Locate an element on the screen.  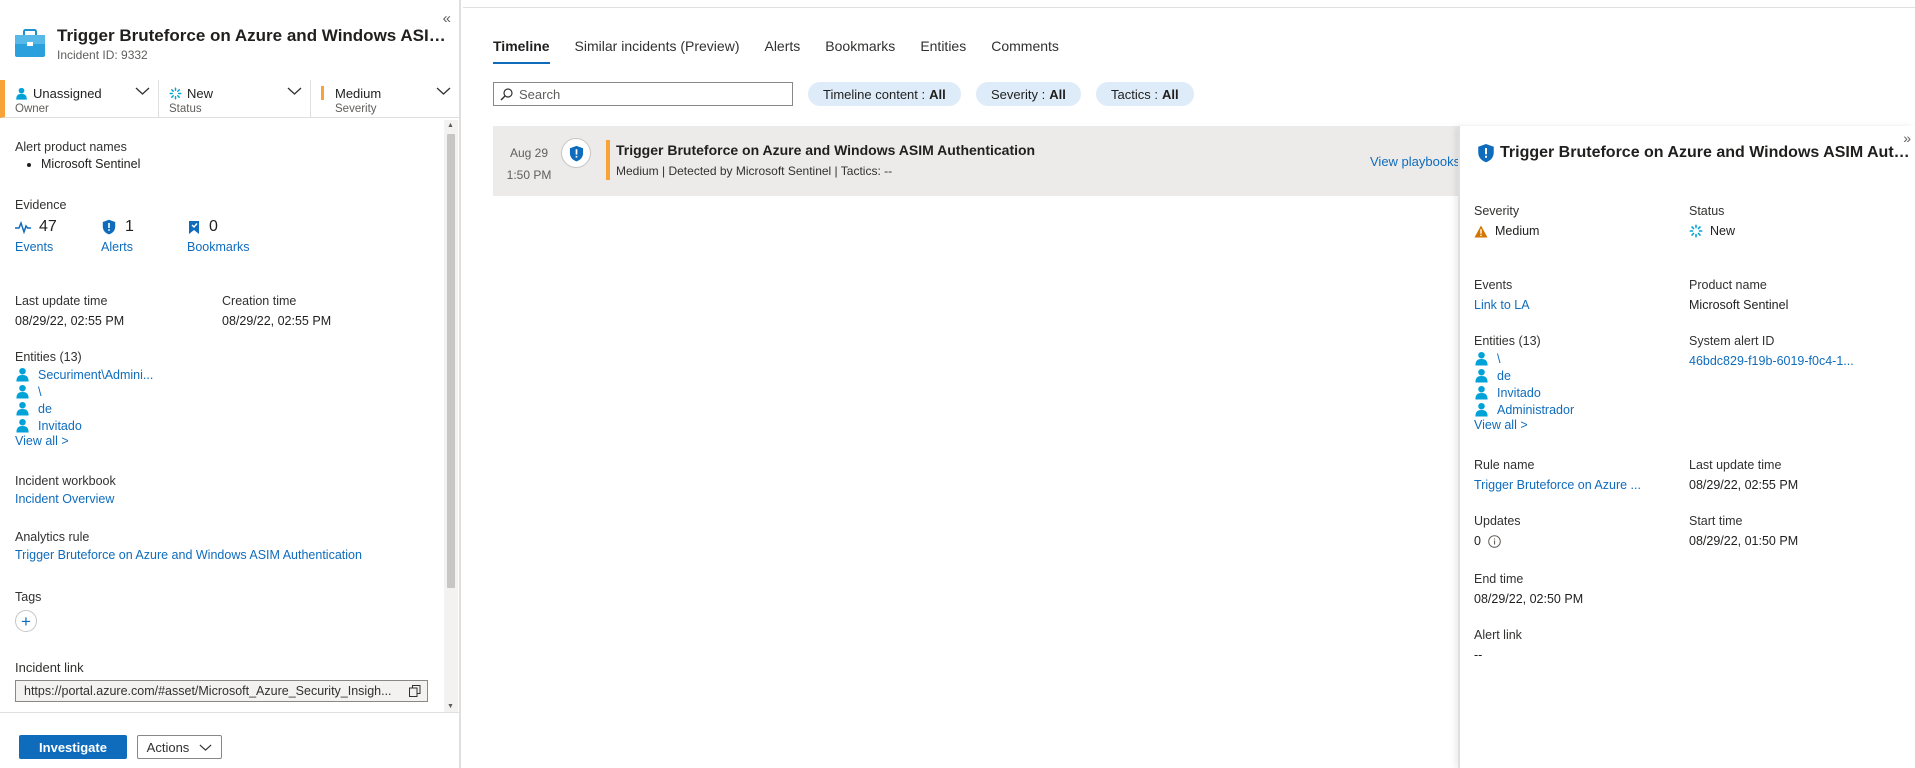
summary-scrollbar: ▲ ▼ is located at coordinates (451, 416).